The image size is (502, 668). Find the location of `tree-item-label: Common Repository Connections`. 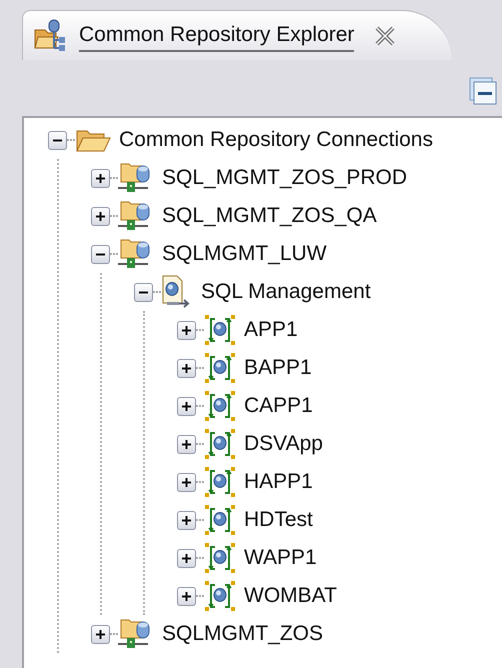

tree-item-label: Common Repository Connections is located at coordinates (276, 140).